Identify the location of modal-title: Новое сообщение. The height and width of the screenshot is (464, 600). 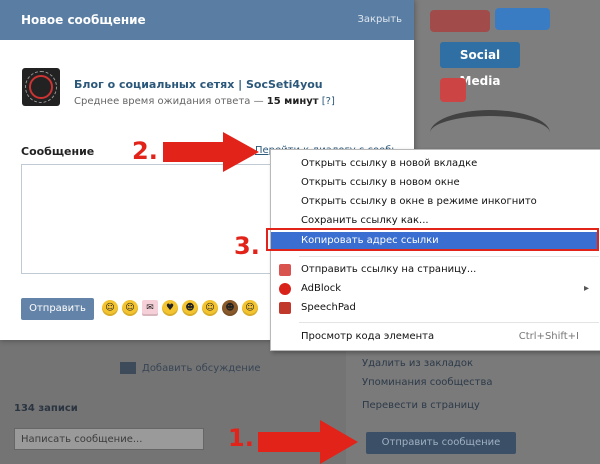
(83, 20).